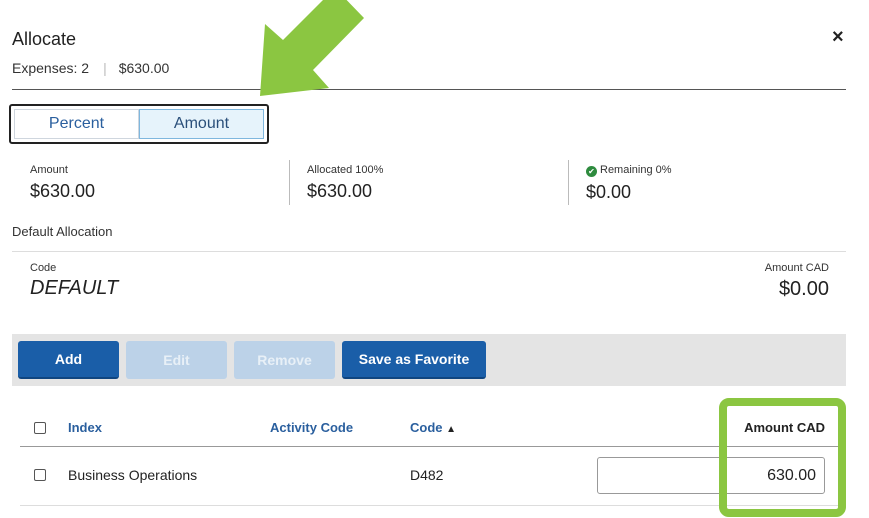 The height and width of the screenshot is (518, 869). What do you see at coordinates (796, 268) in the screenshot?
I see `default-amount-label: Amount CAD` at bounding box center [796, 268].